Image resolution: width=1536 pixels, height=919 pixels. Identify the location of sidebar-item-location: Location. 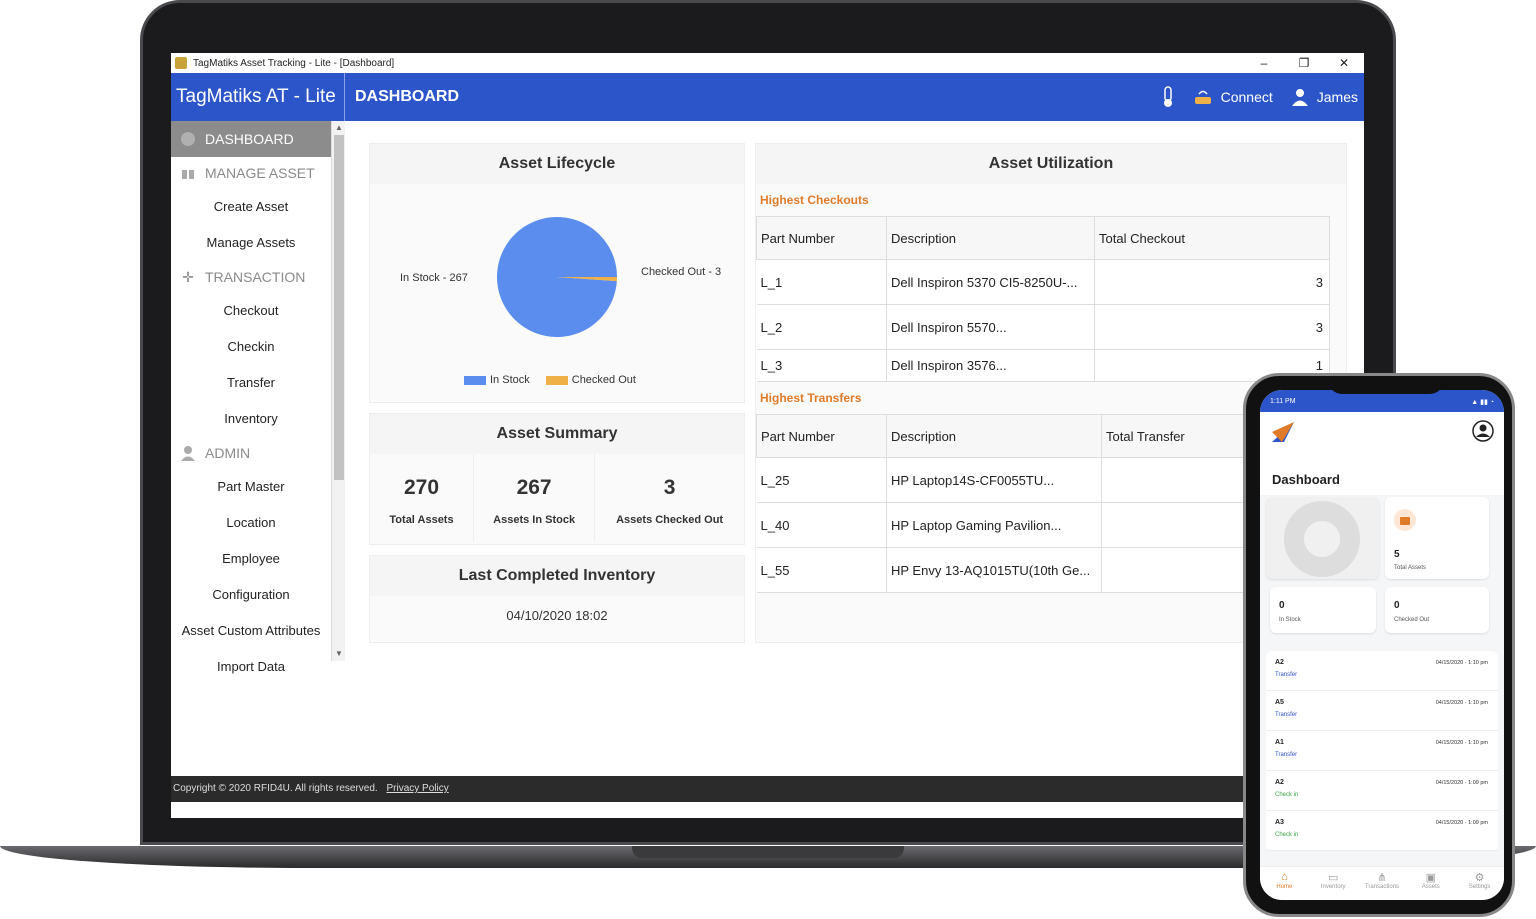
(251, 523).